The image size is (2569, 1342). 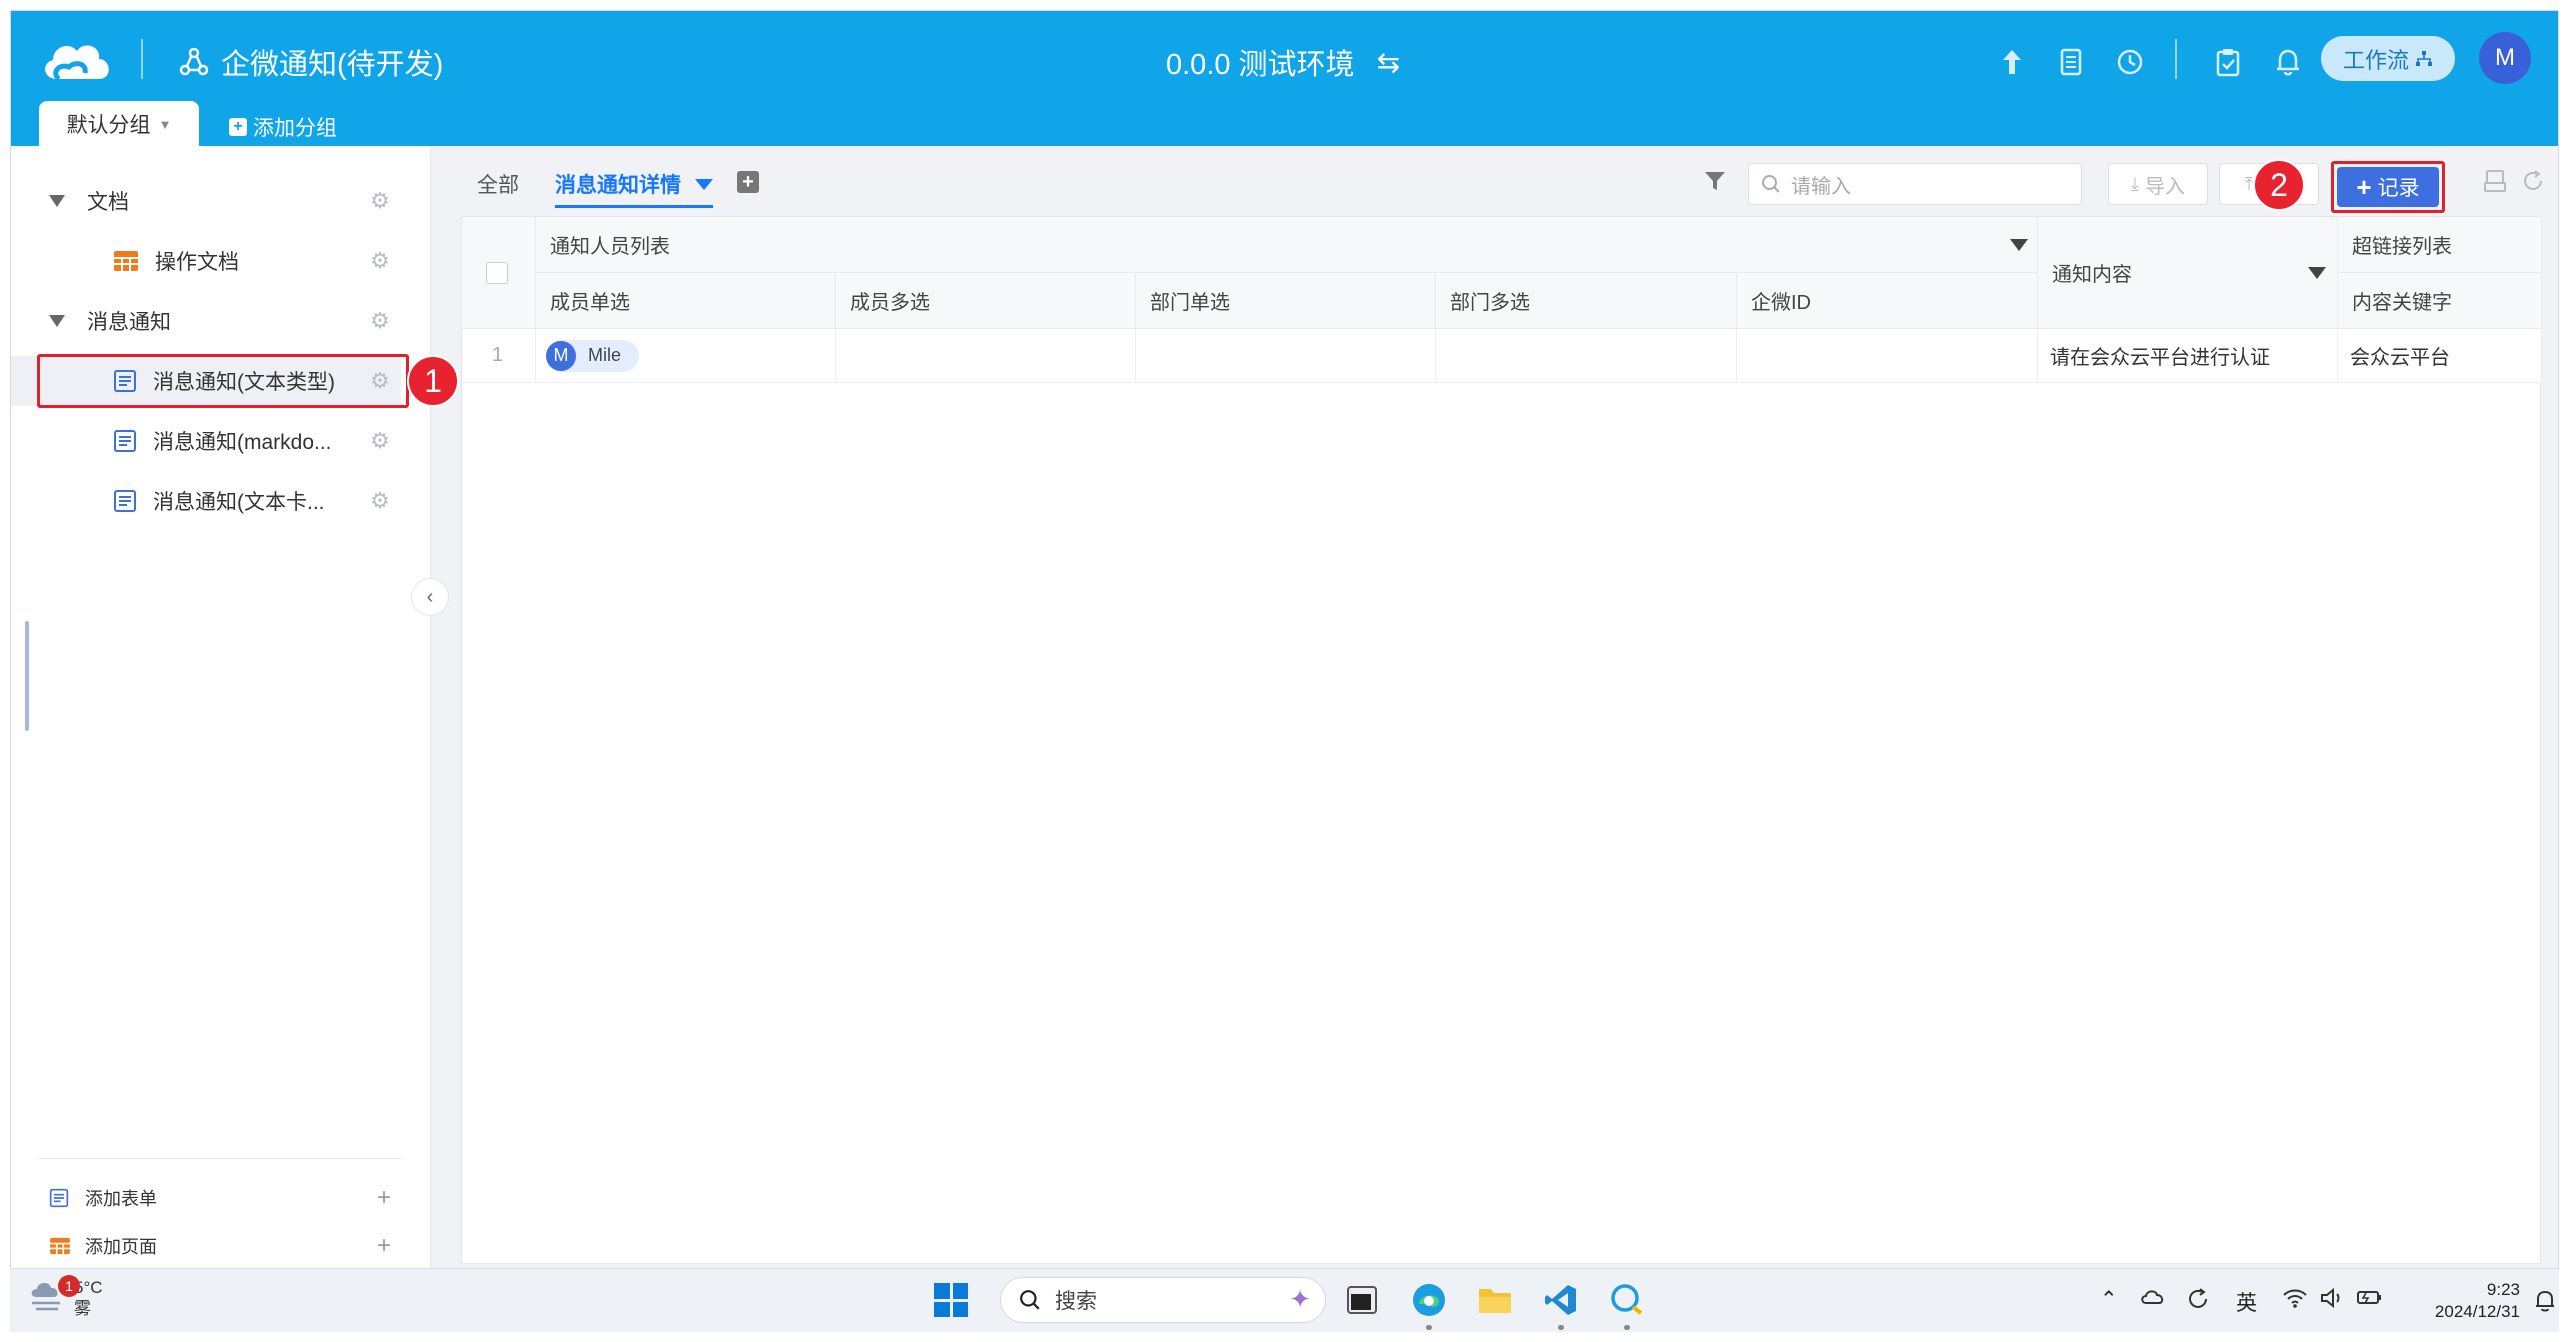 What do you see at coordinates (197, 262) in the screenshot?
I see `sidebar-item-label: 操作文档` at bounding box center [197, 262].